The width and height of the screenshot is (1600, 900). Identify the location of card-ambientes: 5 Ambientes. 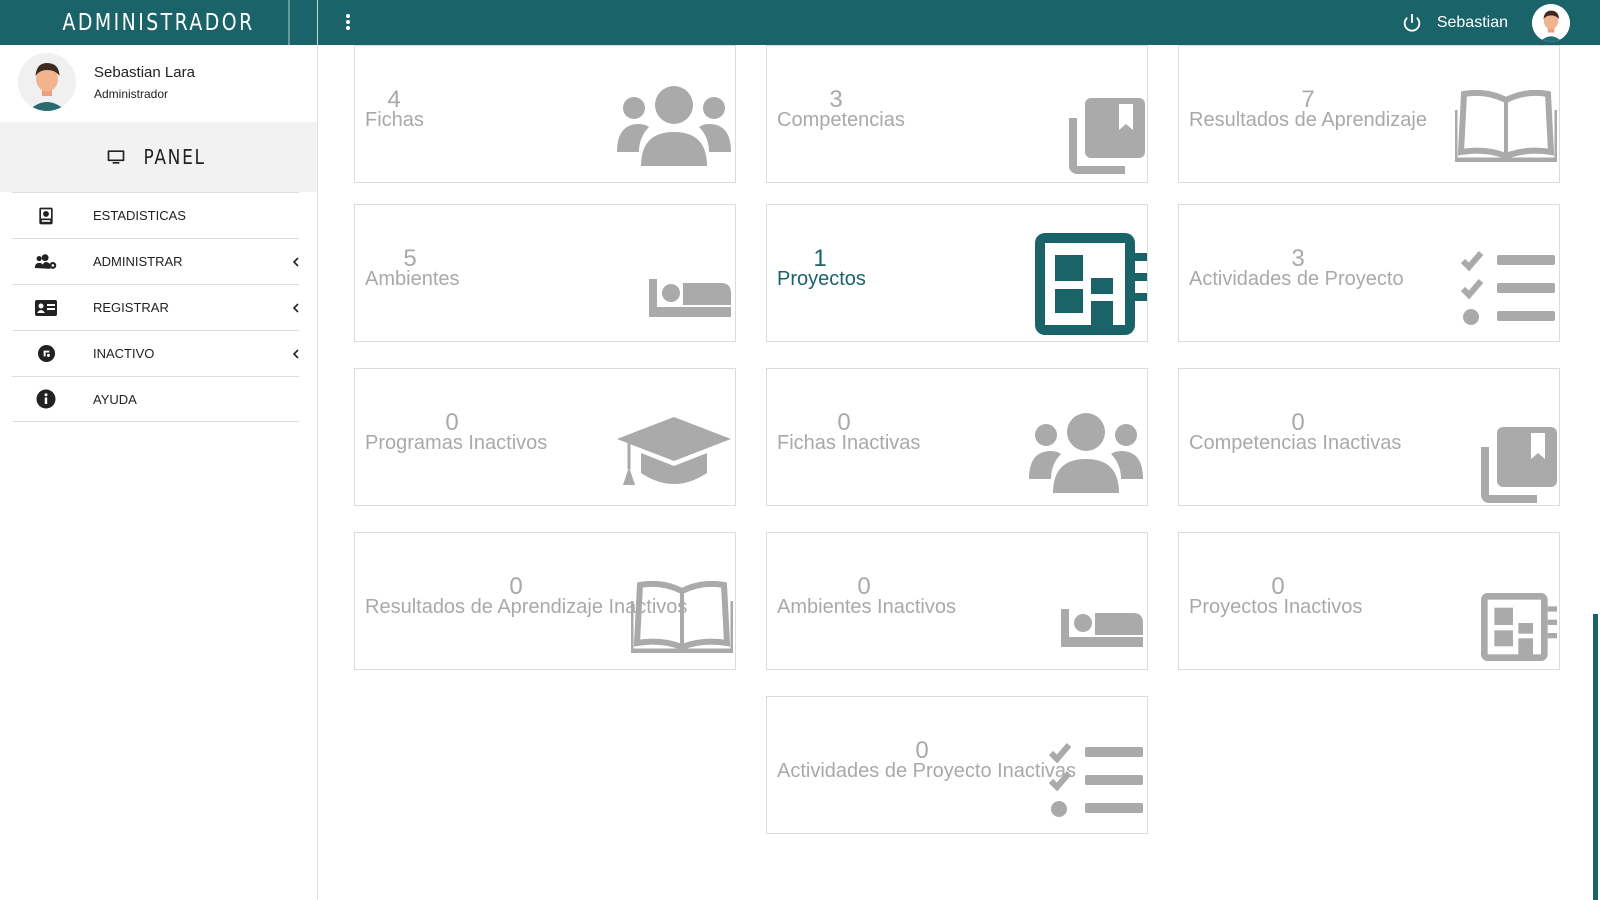
(545, 273).